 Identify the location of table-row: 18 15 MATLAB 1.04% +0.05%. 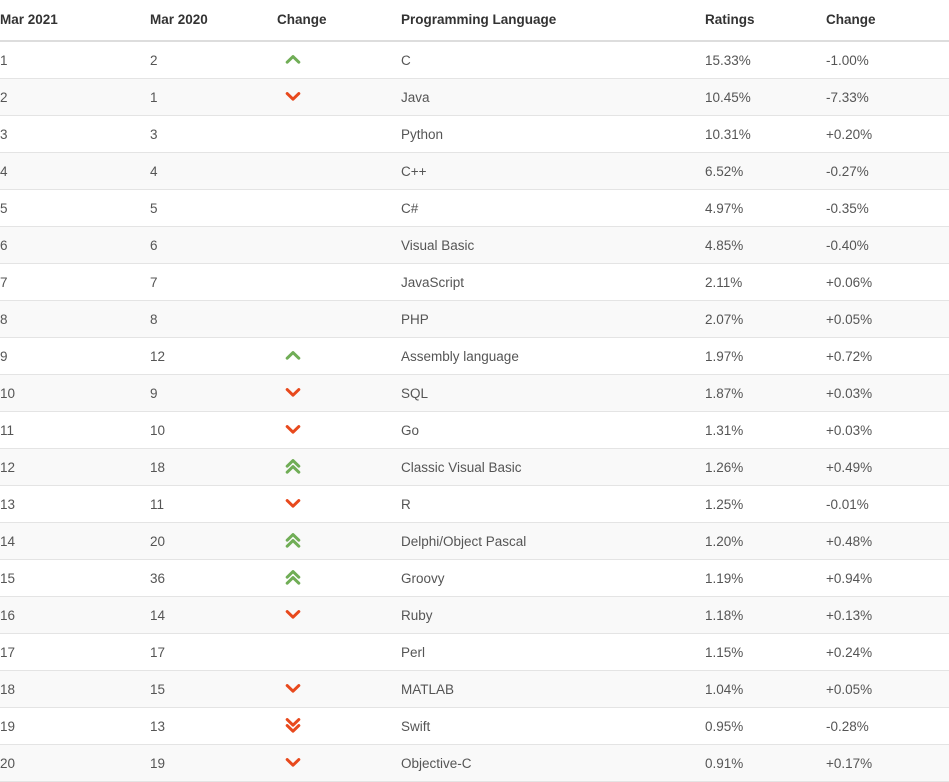
(474, 689).